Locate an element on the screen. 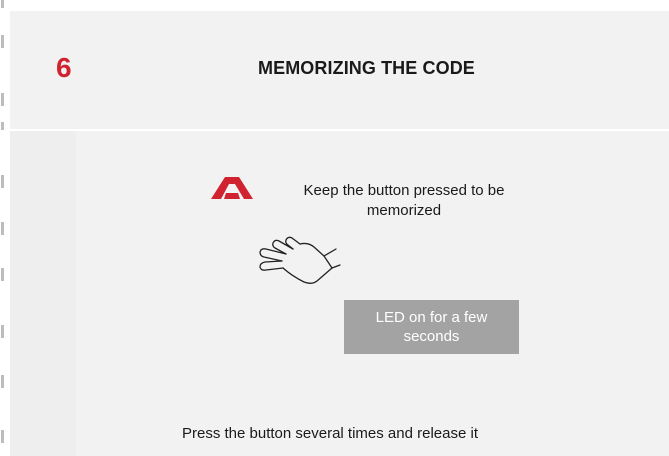 This screenshot has height=456, width=669. brand-a-logo-icon is located at coordinates (232, 188).